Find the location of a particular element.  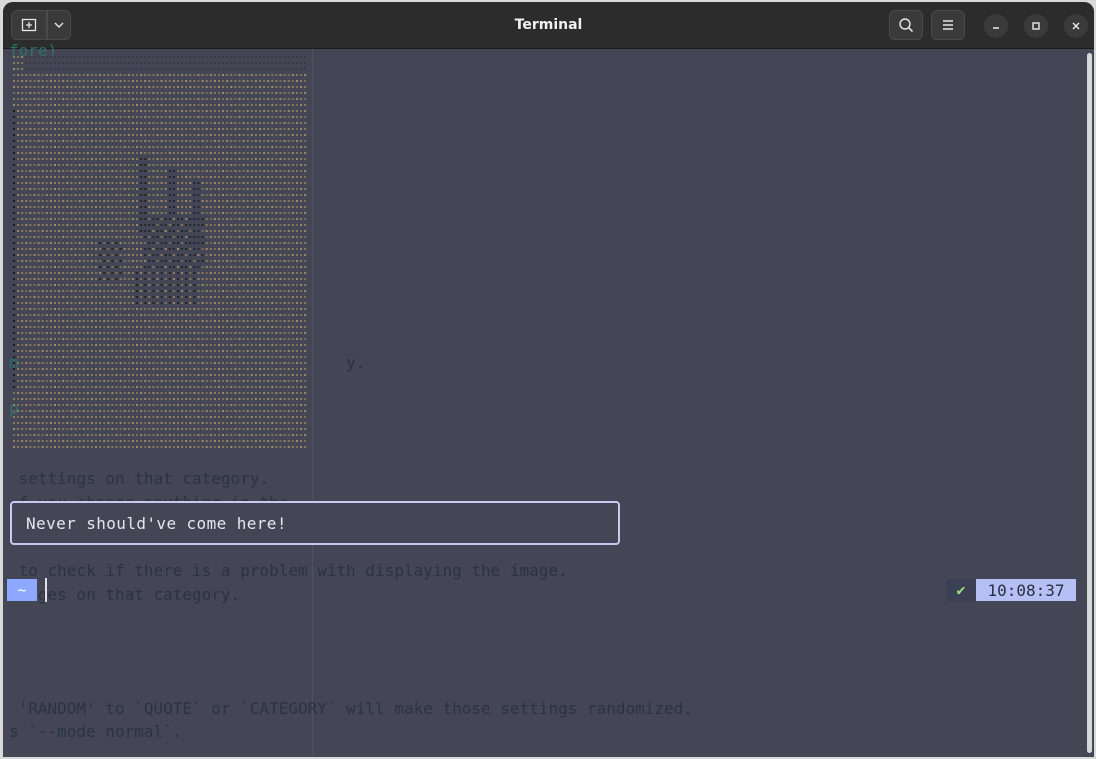

minimize-button is located at coordinates (996, 26).